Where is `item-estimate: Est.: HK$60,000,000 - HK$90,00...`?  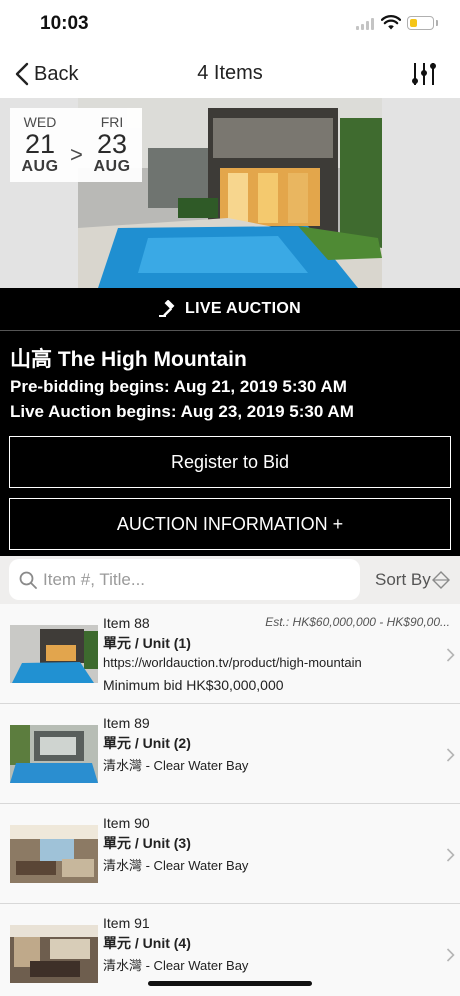 item-estimate: Est.: HK$60,000,000 - HK$90,00... is located at coordinates (357, 622).